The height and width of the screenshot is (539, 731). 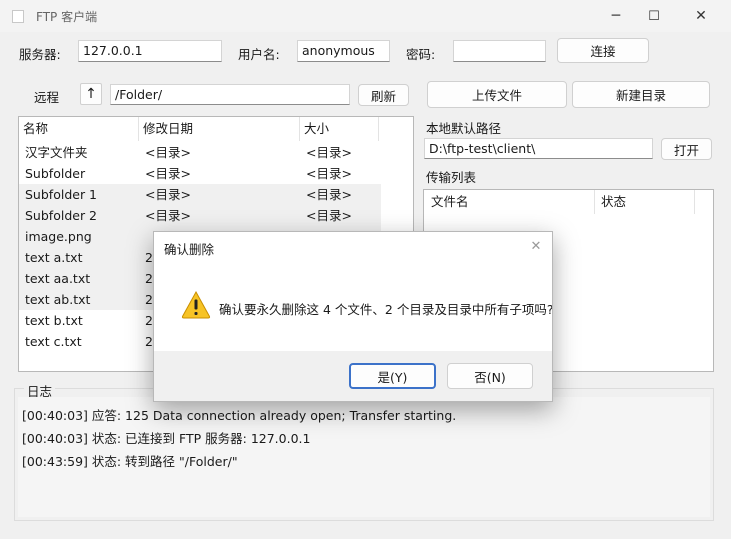 What do you see at coordinates (130, 461) in the screenshot?
I see `log-line: [00:43:59] 状态: 转到路径 "/Folder/"` at bounding box center [130, 461].